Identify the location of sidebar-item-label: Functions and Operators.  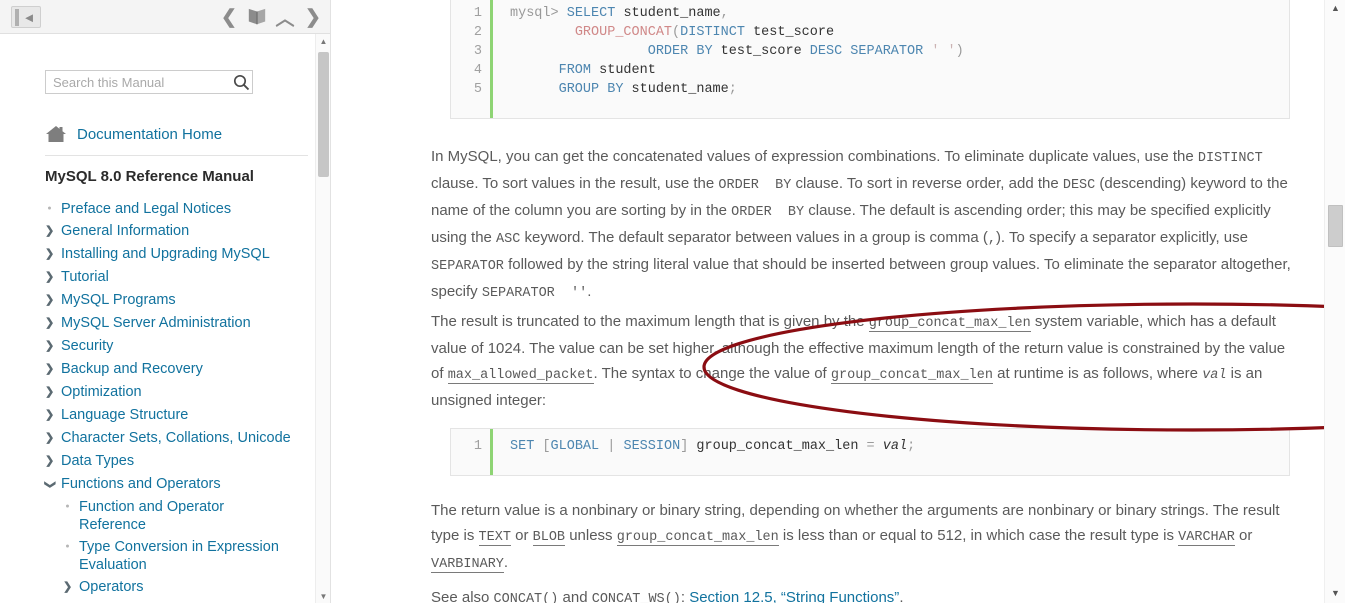
(141, 484).